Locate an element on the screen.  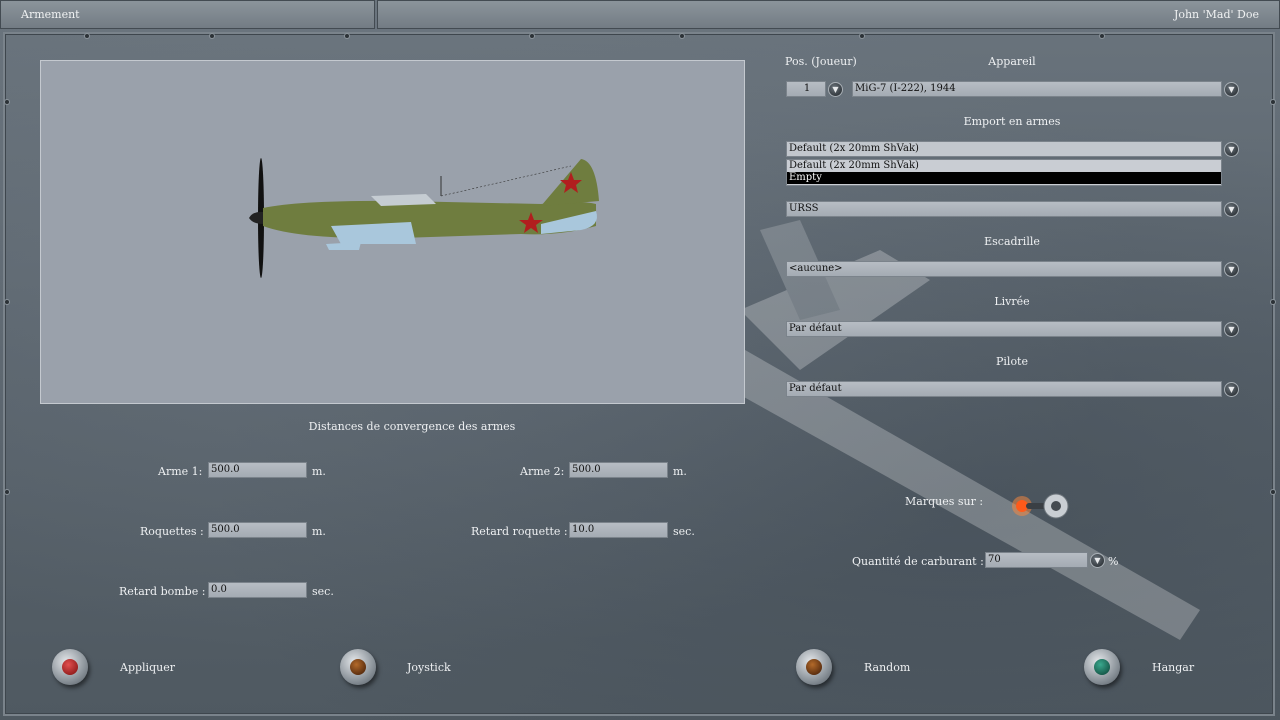
rockets-label: Roquettes : is located at coordinates (172, 531).